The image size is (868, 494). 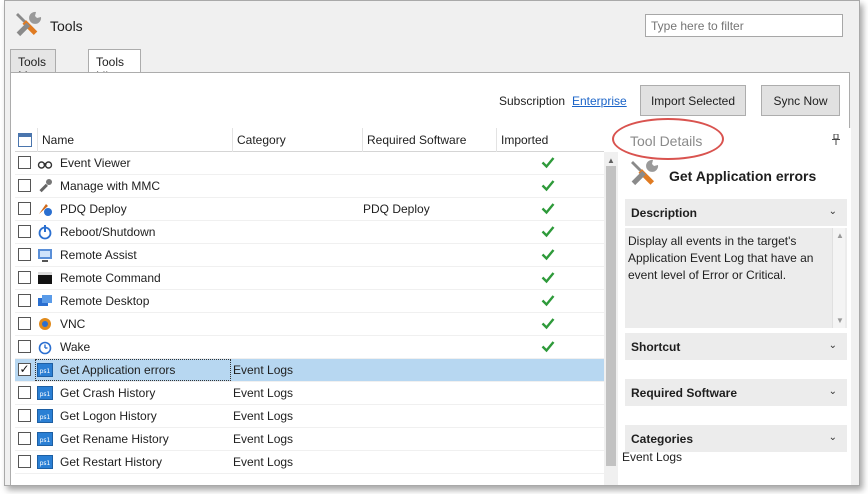 I want to click on categories-value: Event Logs, so click(x=652, y=457).